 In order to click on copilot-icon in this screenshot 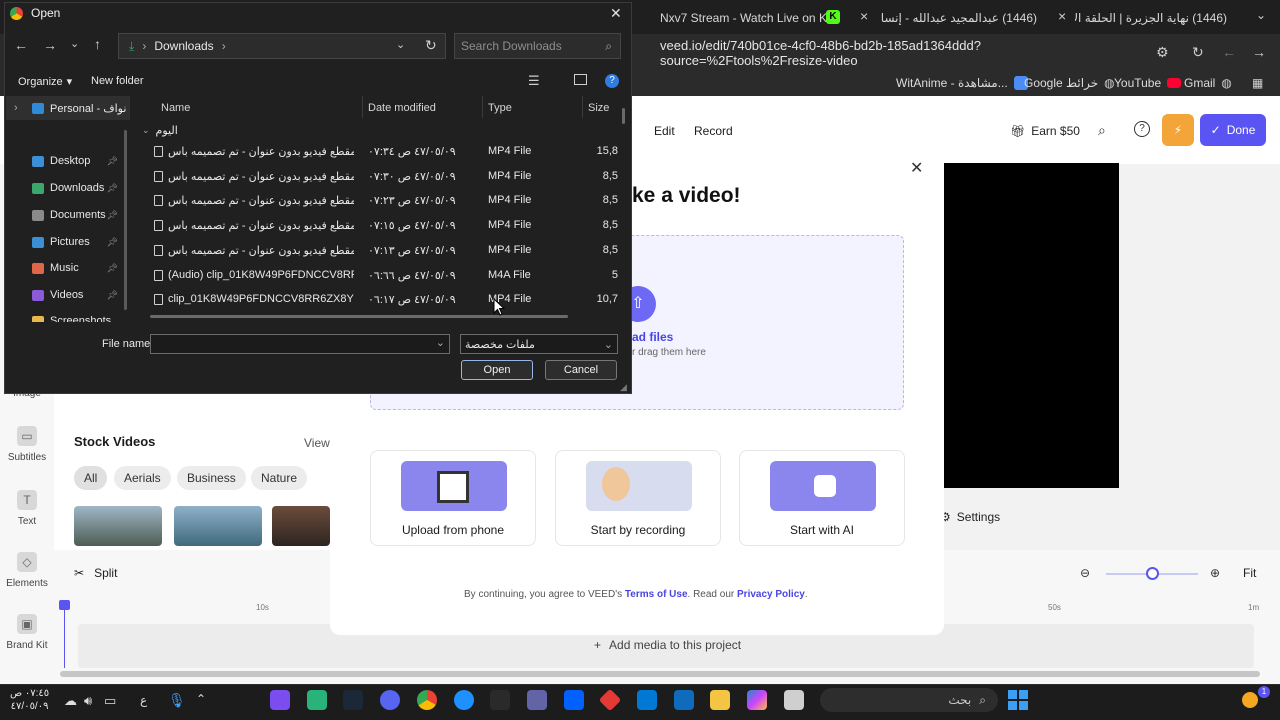, I will do `click(757, 700)`.